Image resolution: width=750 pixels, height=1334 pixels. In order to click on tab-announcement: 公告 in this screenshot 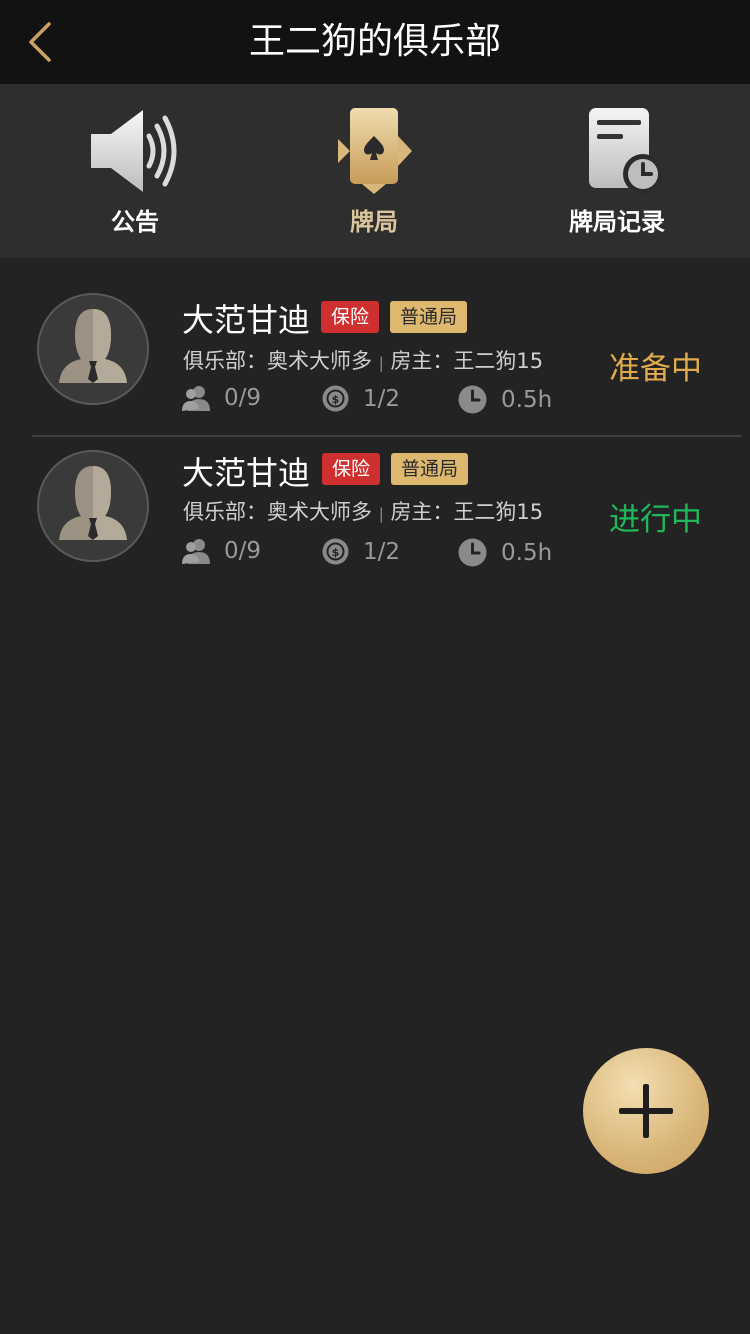, I will do `click(135, 171)`.